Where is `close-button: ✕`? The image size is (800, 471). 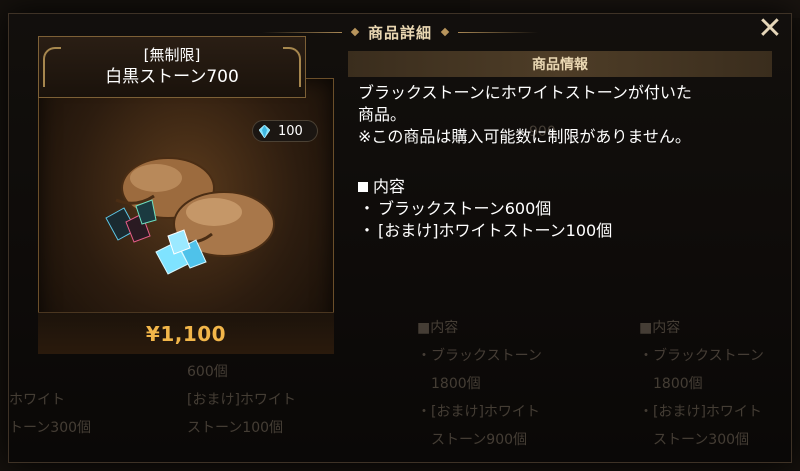 close-button: ✕ is located at coordinates (770, 29).